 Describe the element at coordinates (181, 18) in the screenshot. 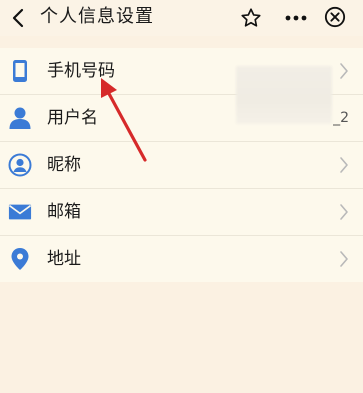

I see `header-bar: 个人信息设置` at that location.